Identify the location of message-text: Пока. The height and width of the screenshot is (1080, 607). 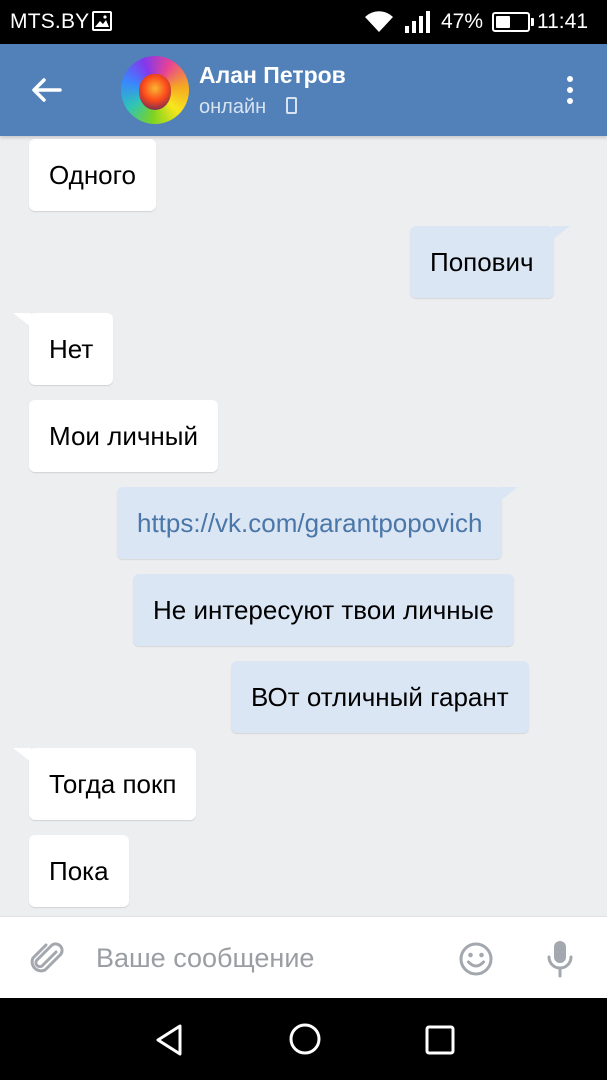
(79, 871).